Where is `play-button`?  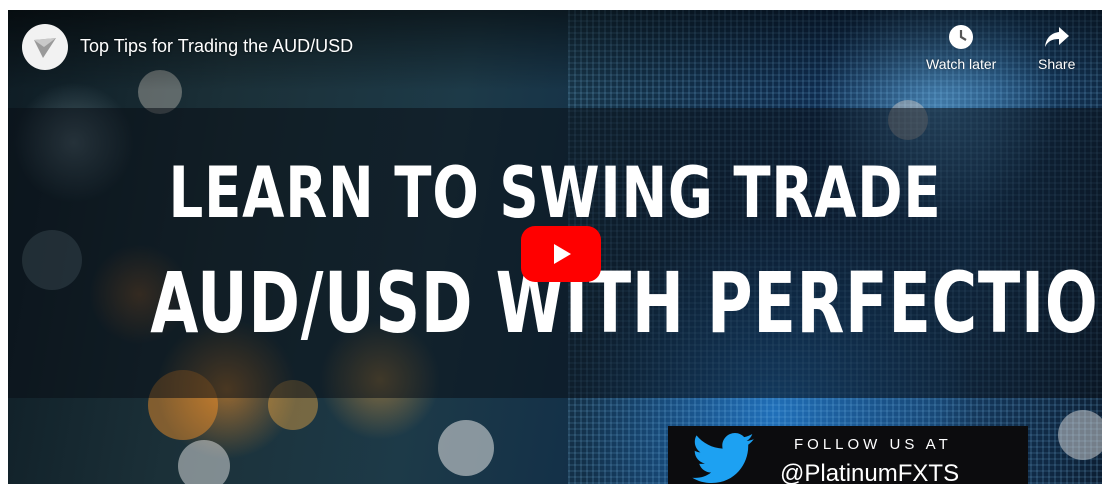
play-button is located at coordinates (561, 254).